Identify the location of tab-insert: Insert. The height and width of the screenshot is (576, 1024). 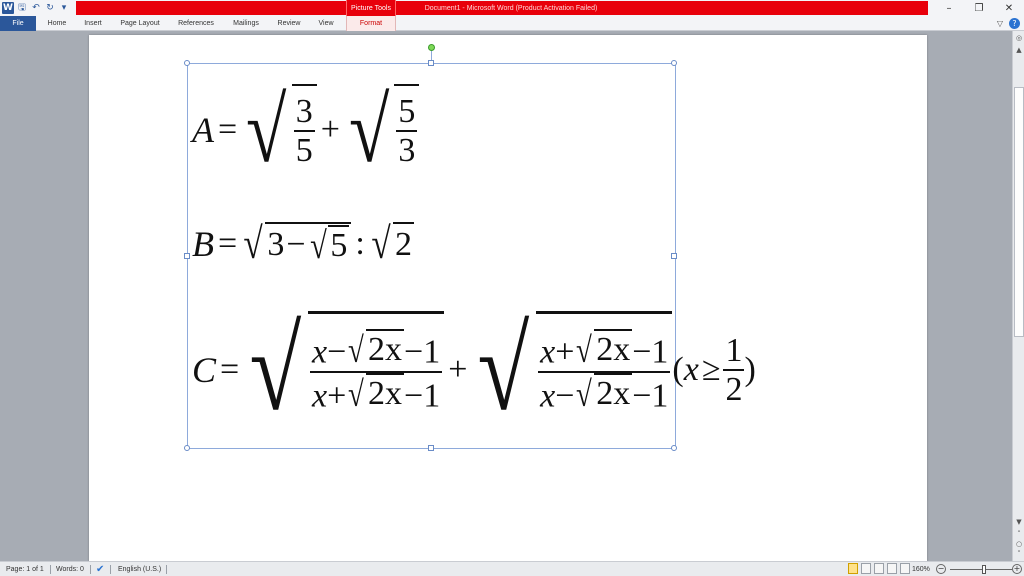
(93, 23).